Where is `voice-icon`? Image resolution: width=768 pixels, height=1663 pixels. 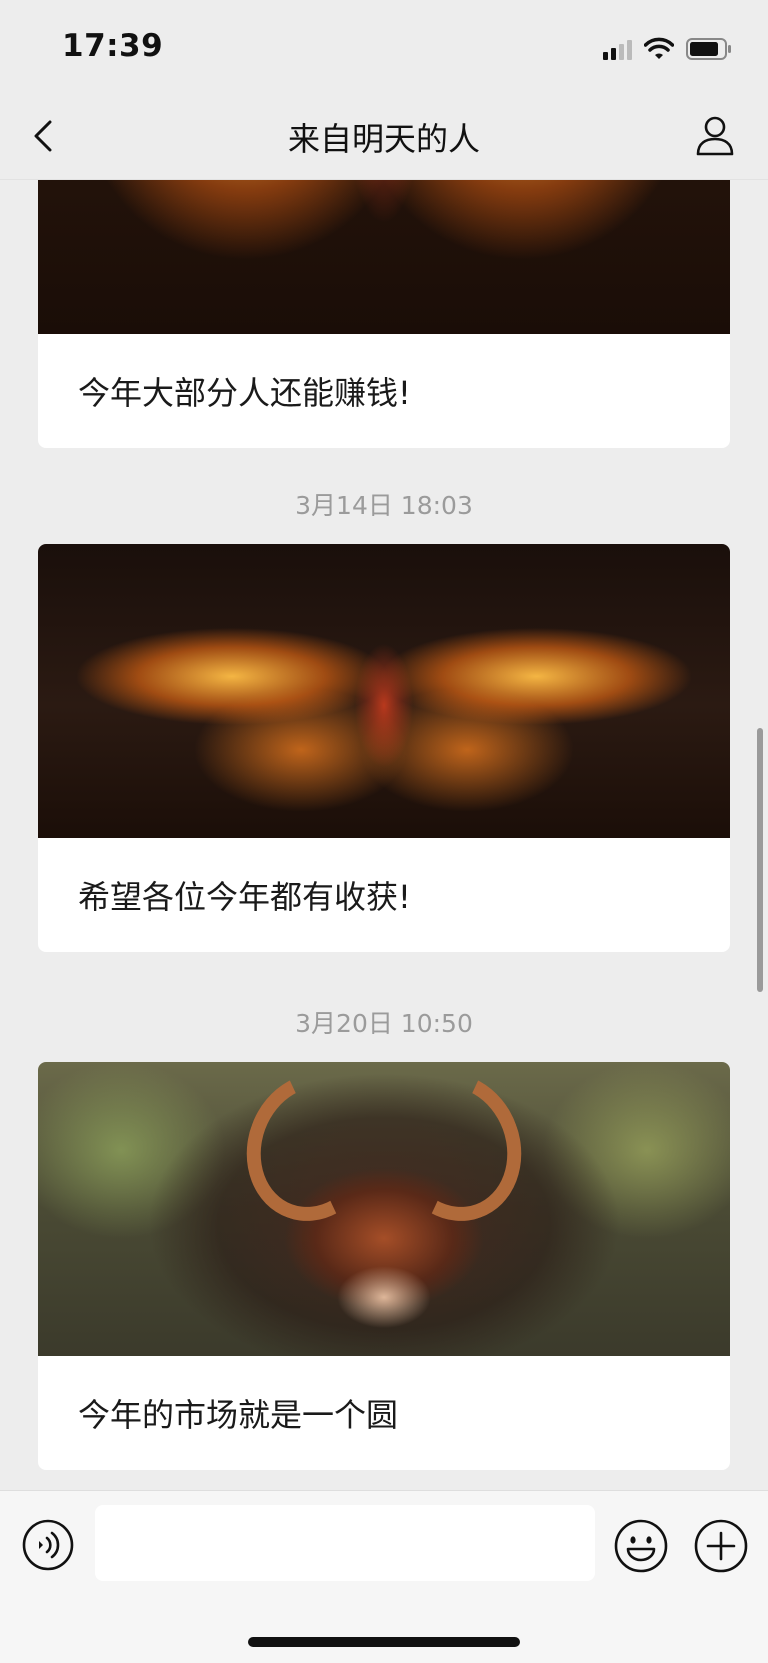
voice-icon is located at coordinates (48, 1545).